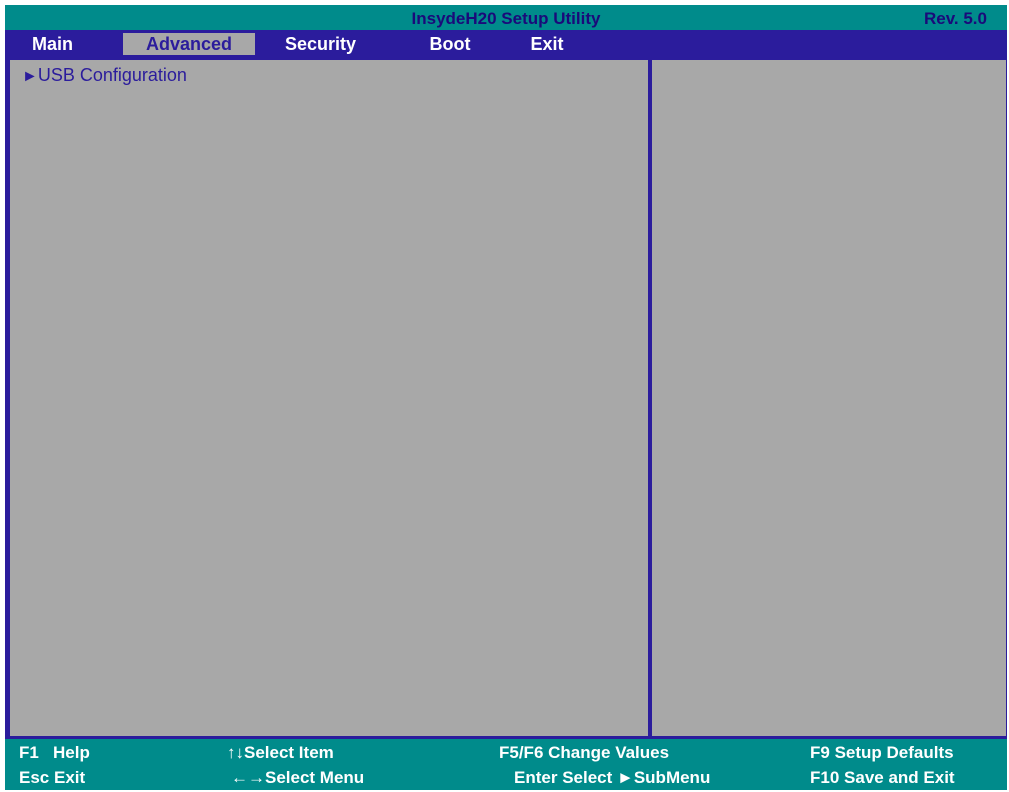 Image resolution: width=1009 pixels, height=792 pixels. Describe the element at coordinates (289, 752) in the screenshot. I see `select-item-desc: Select Item` at that location.